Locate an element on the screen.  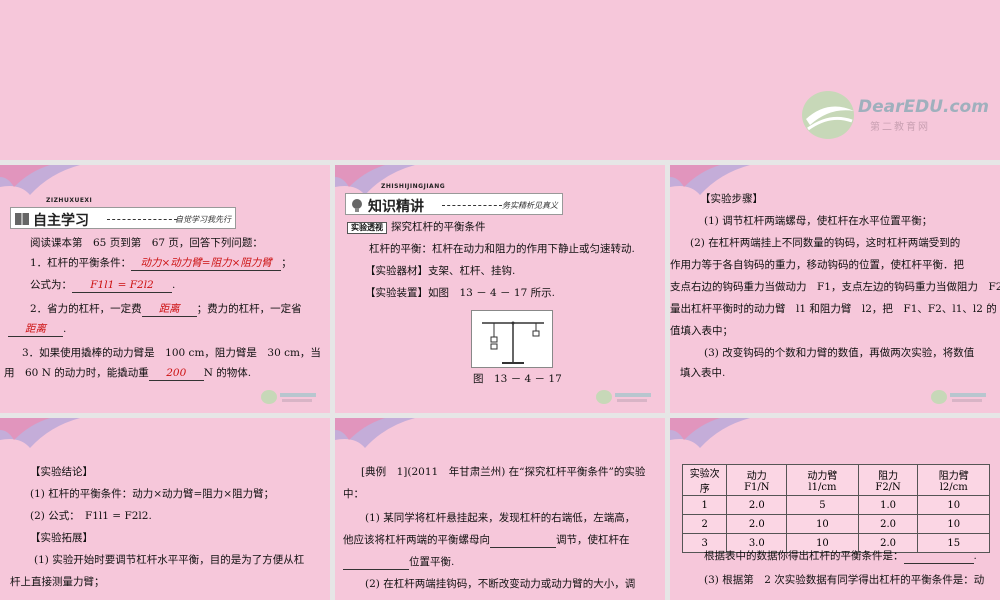
answer-blank-condition is located at coordinates (938, 557).